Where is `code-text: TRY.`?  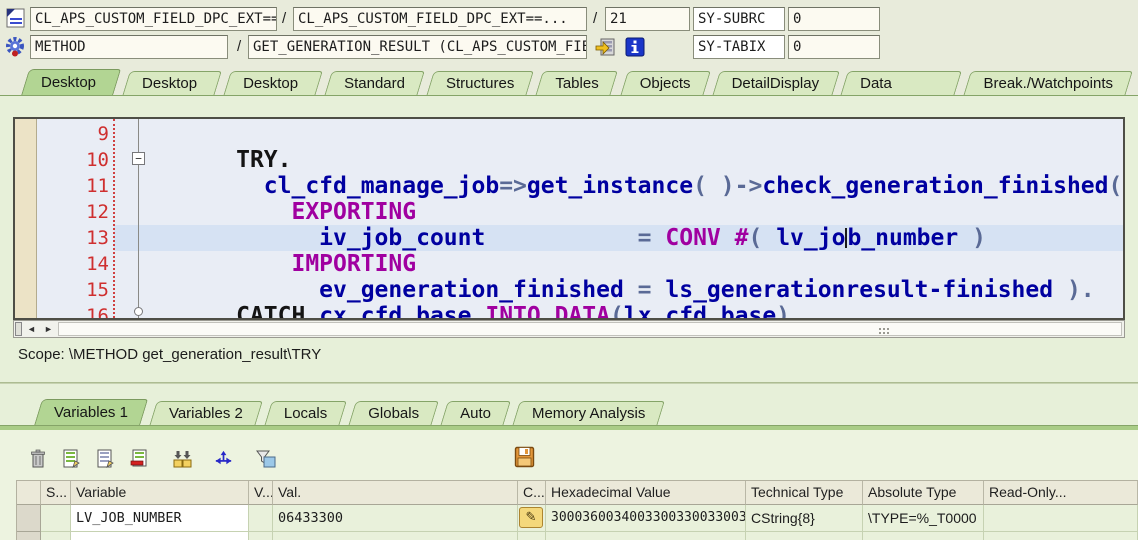 code-text: TRY. is located at coordinates (264, 160).